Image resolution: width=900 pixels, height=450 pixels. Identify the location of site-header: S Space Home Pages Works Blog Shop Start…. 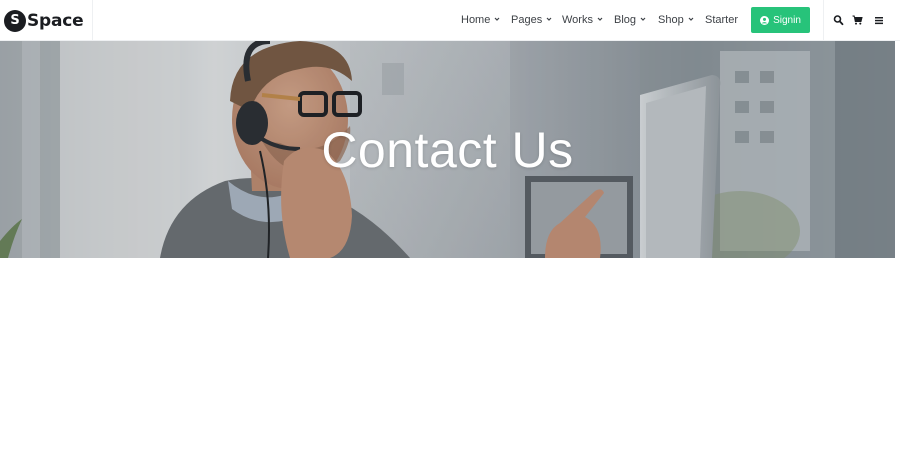
(450, 20).